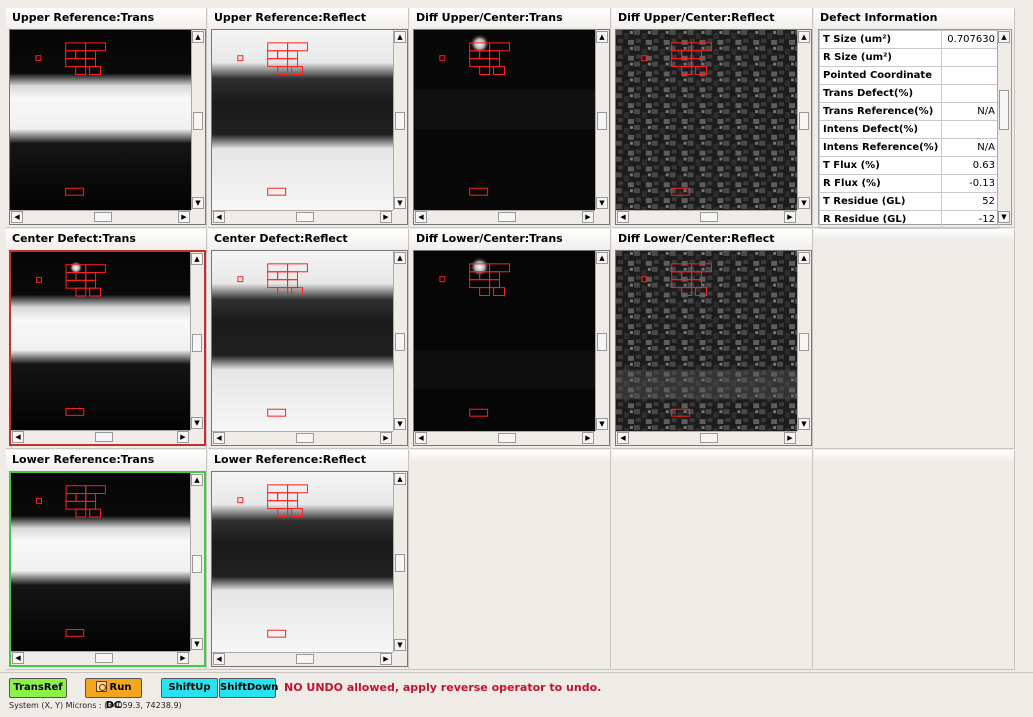 This screenshot has width=1033, height=717. I want to click on transref-button: TransRef, so click(38, 688).